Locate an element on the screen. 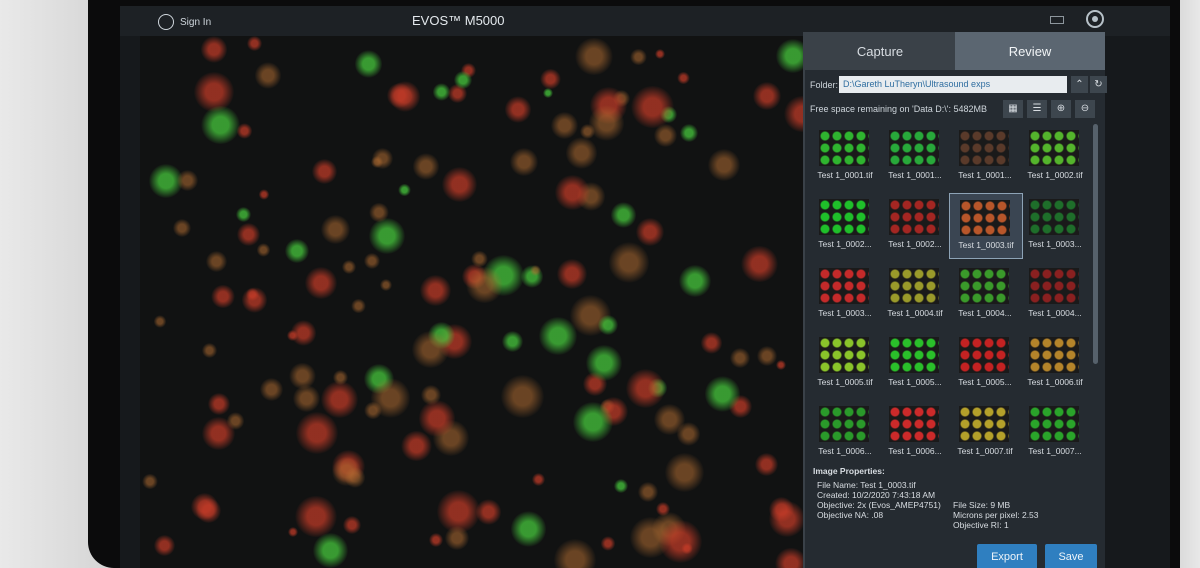  chevron-up-icon: ⌃ is located at coordinates (1079, 84).